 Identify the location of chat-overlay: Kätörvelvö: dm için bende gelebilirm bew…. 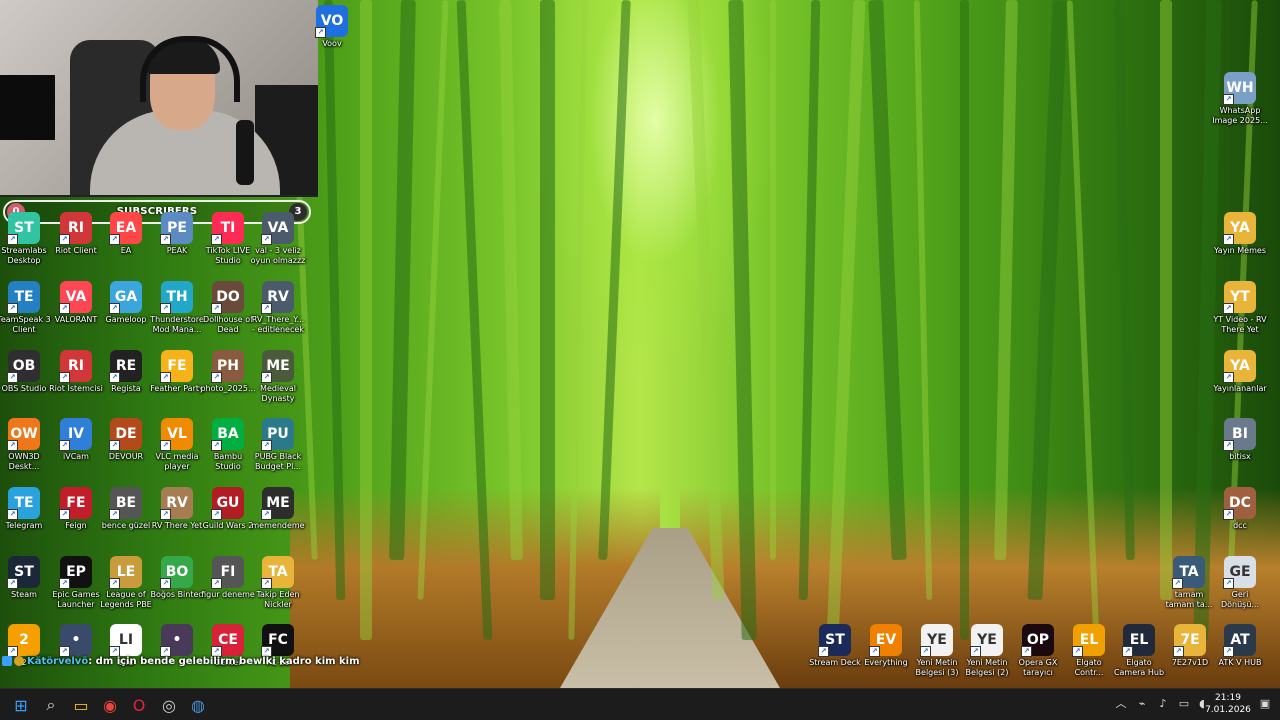
(181, 664).